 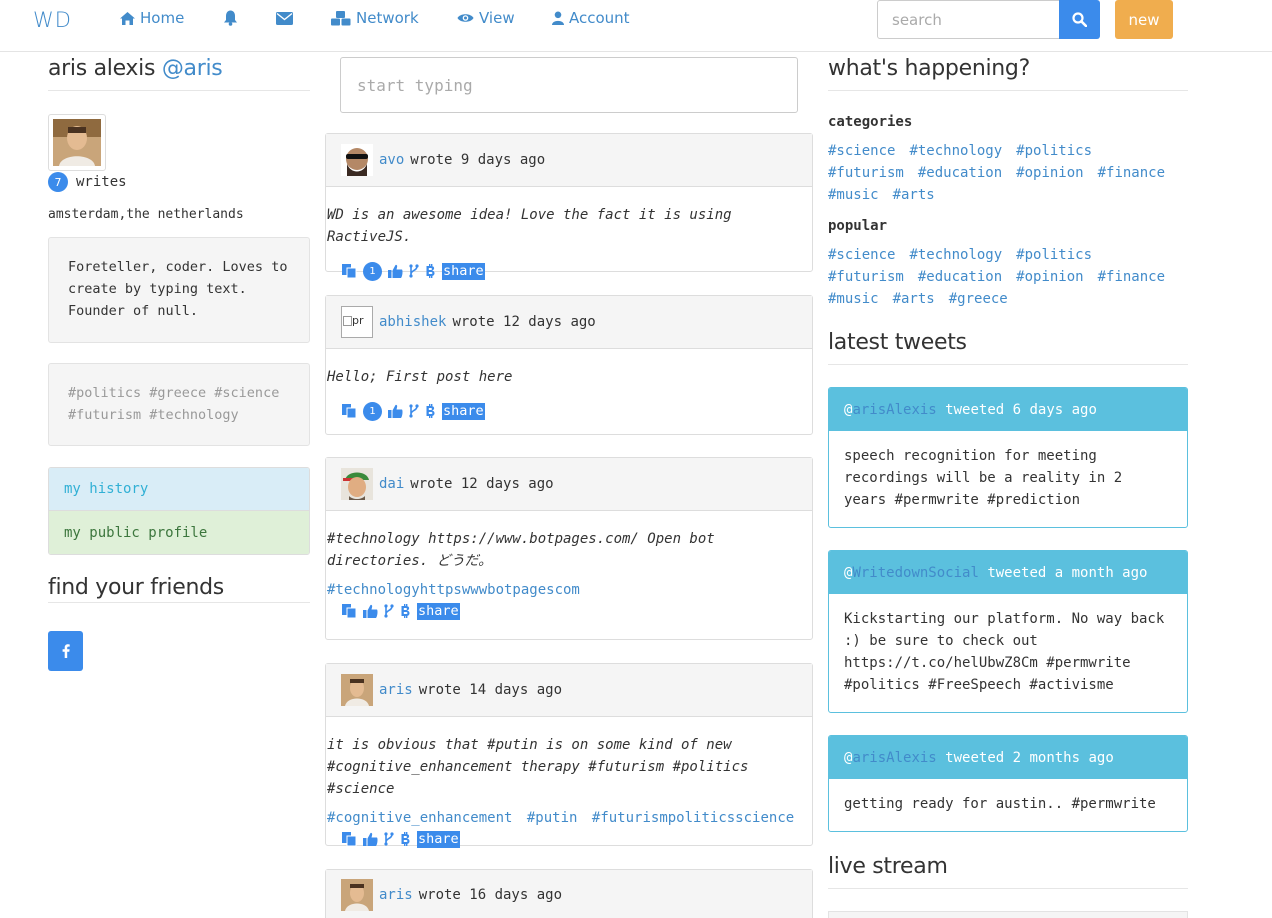 I want to click on avatar-alt-text: pr, so click(x=358, y=320).